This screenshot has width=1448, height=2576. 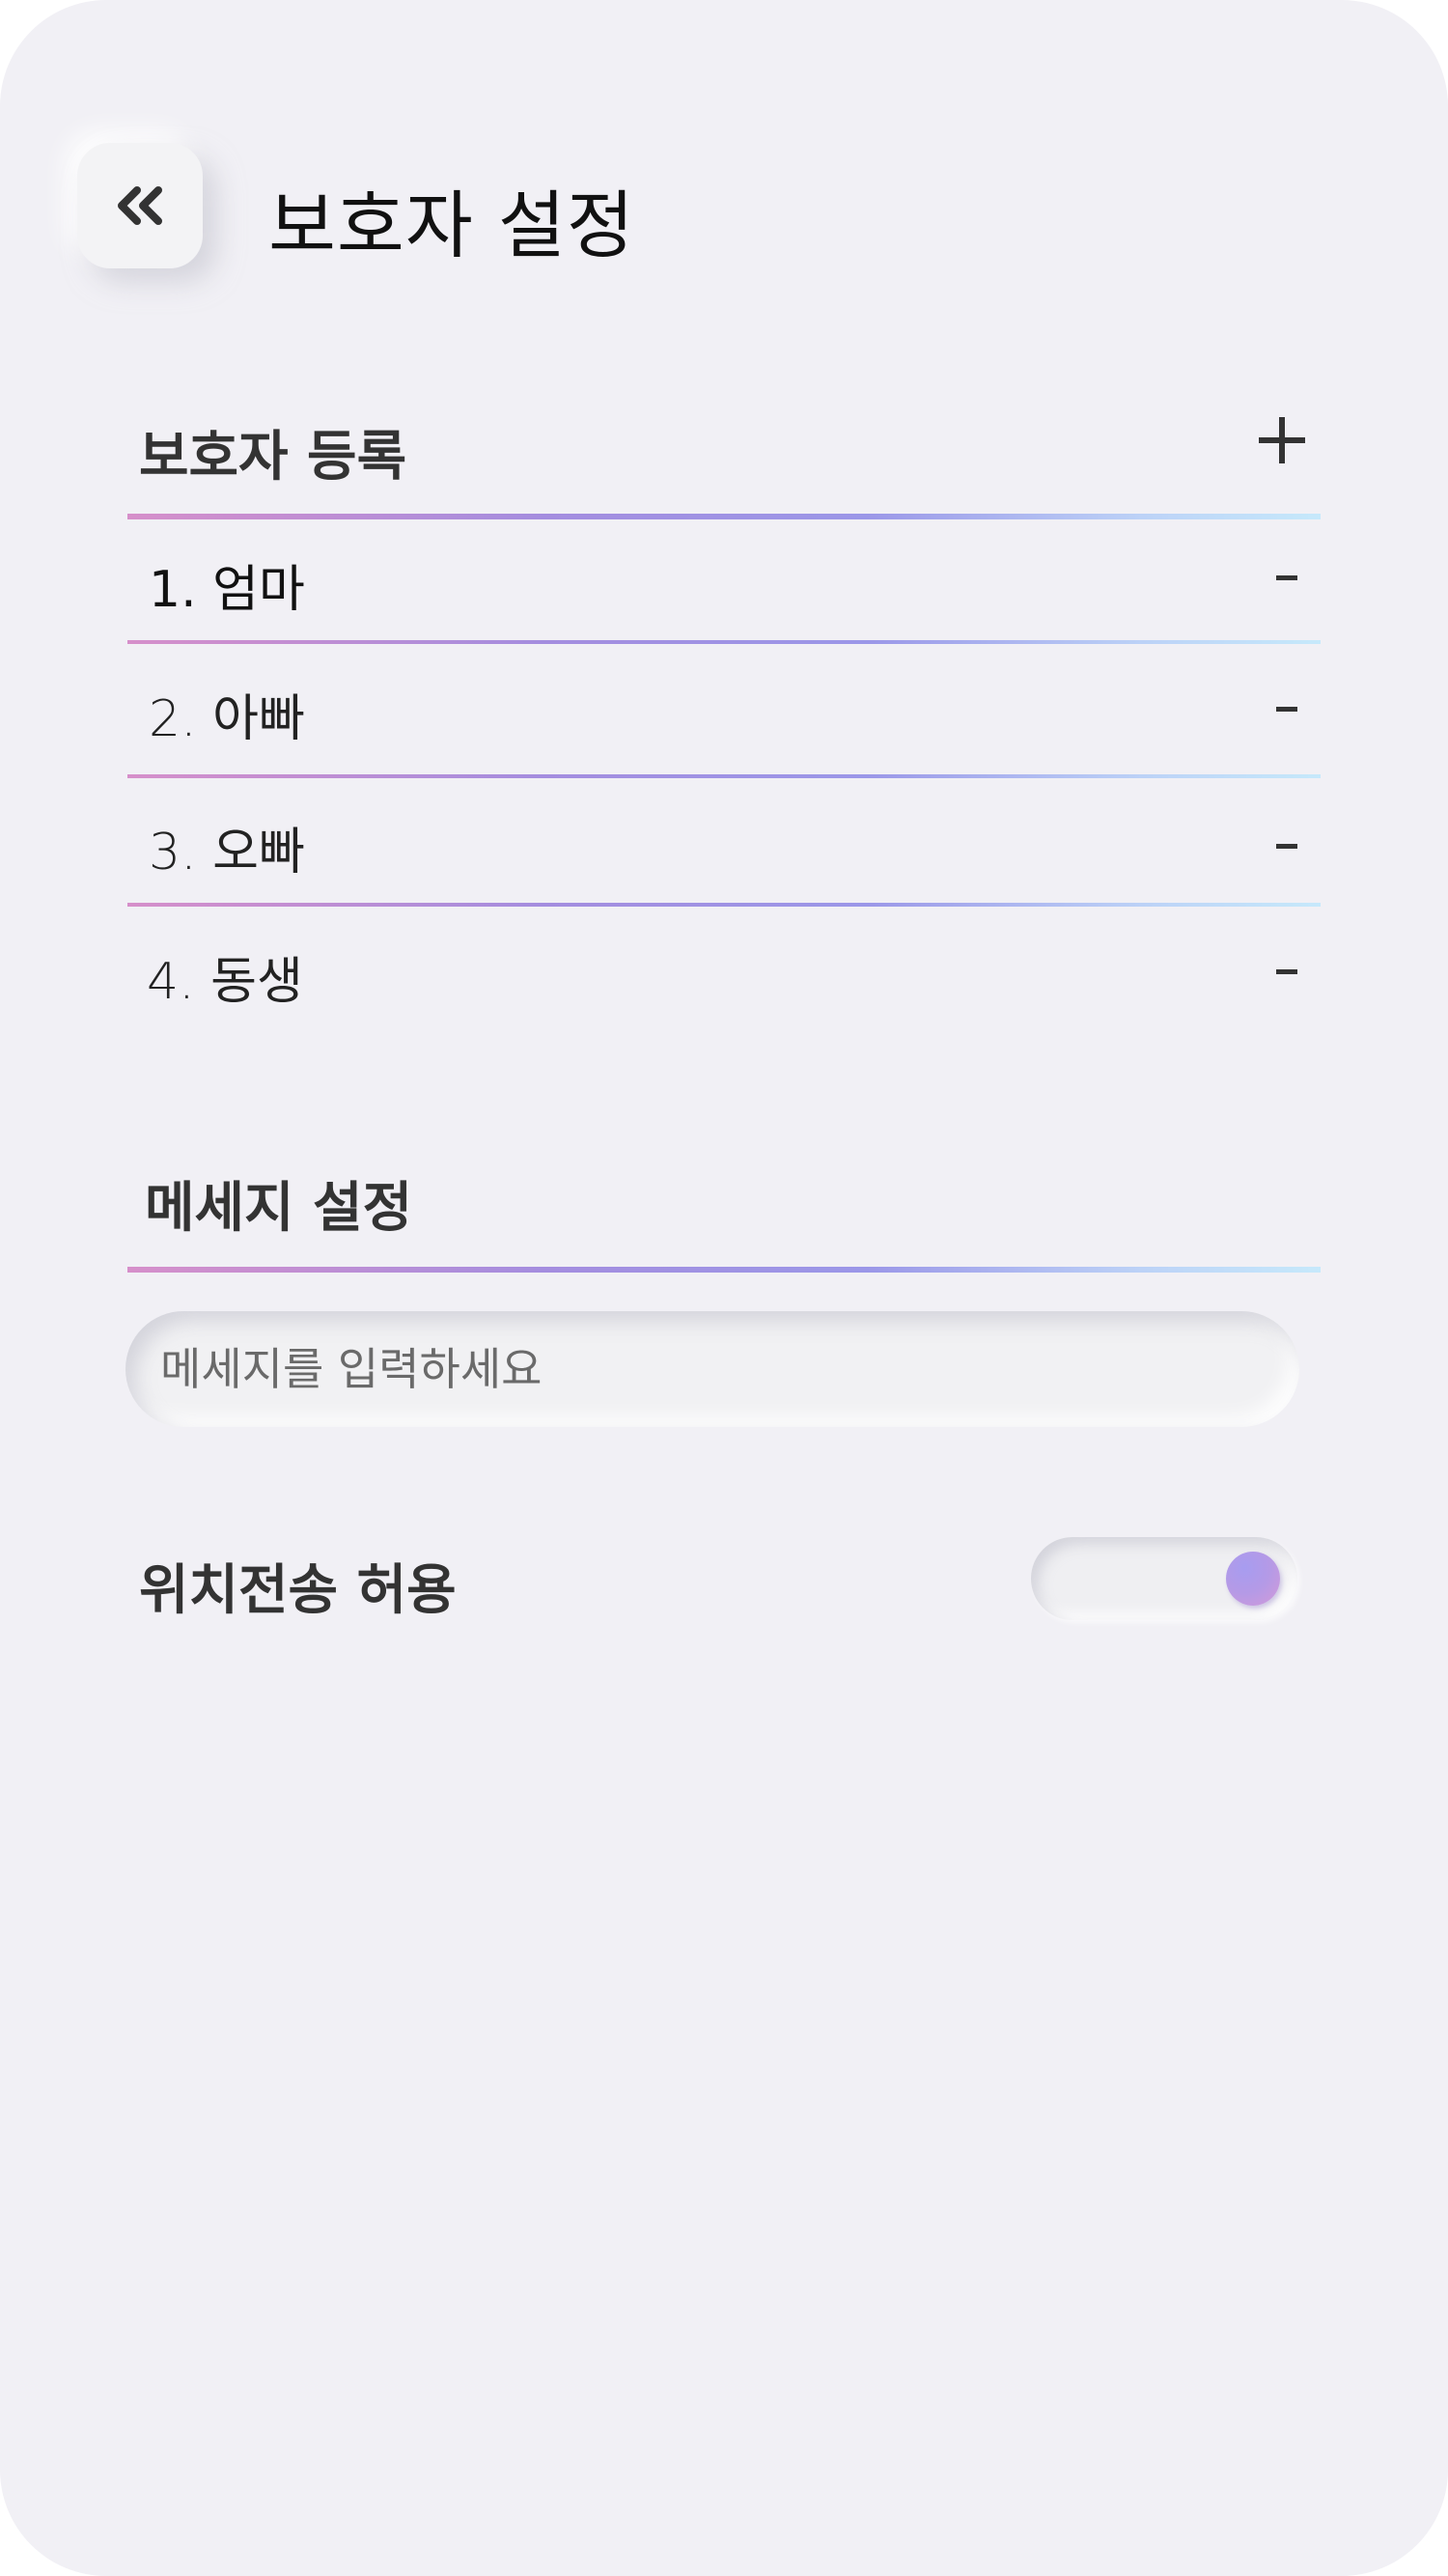 What do you see at coordinates (452, 225) in the screenshot?
I see `page-title: 보호자 설정` at bounding box center [452, 225].